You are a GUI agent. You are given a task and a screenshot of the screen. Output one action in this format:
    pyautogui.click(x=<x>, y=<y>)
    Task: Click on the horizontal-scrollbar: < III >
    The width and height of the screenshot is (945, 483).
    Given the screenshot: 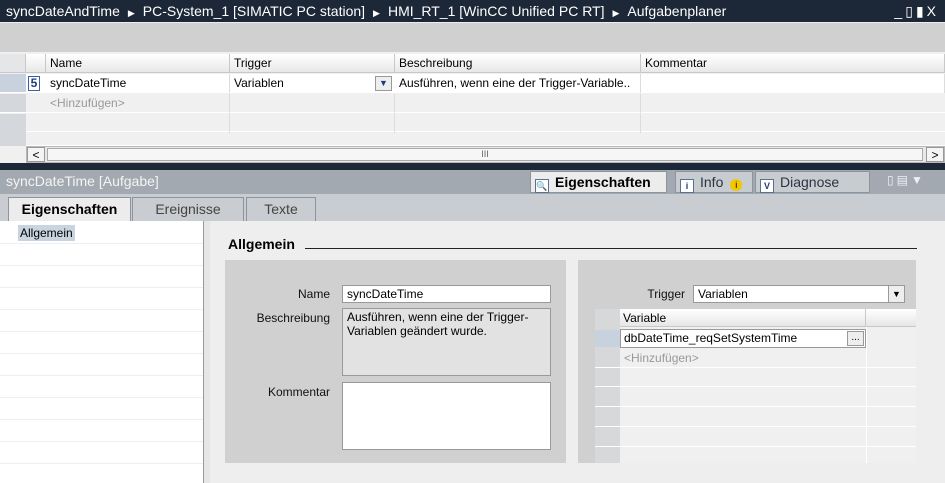 What is the action you would take?
    pyautogui.click(x=485, y=154)
    